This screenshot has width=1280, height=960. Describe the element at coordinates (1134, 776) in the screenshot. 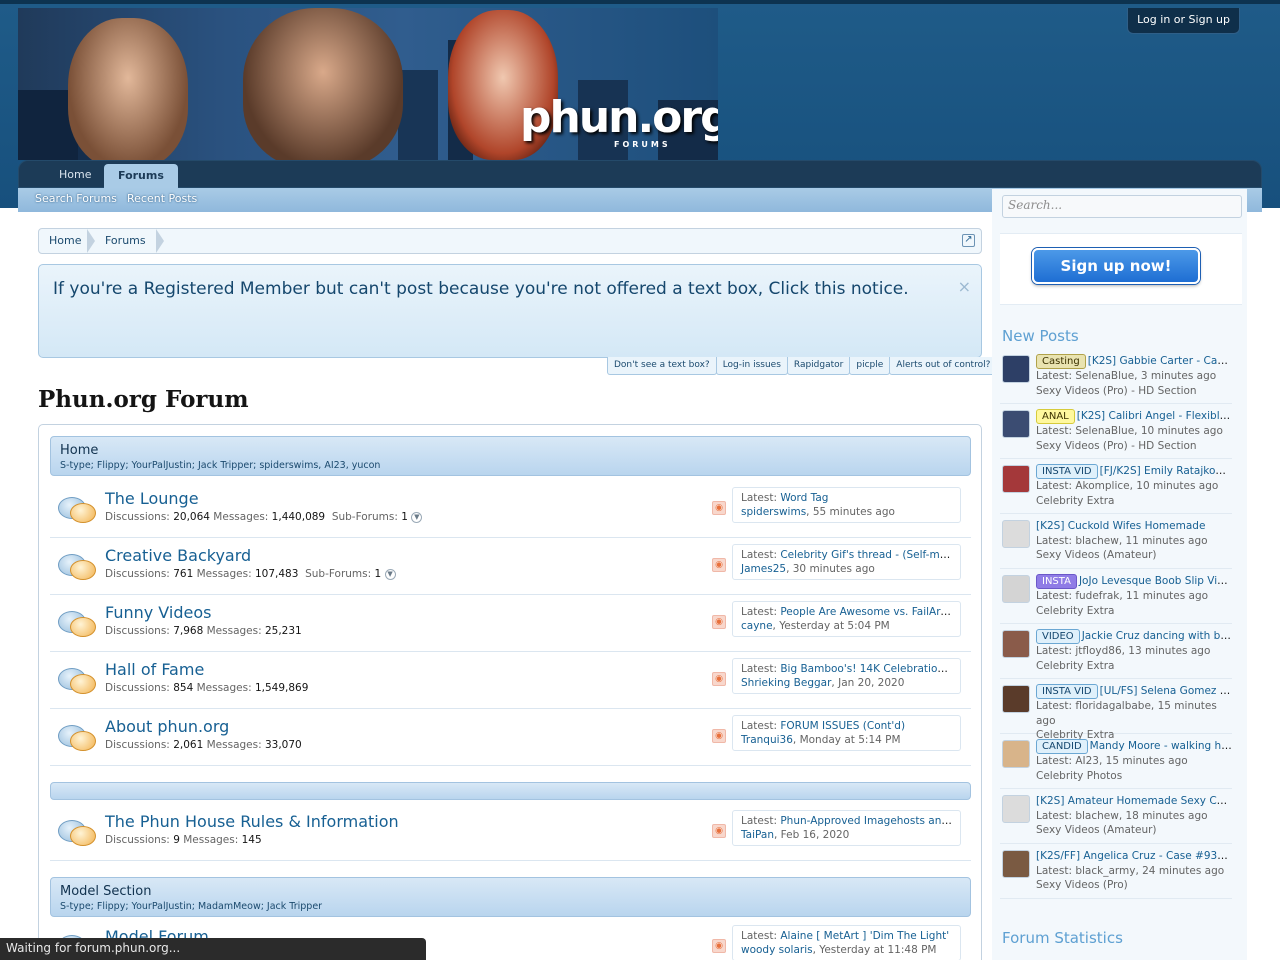

I see `new-post-forum: Celebrity Photos` at that location.